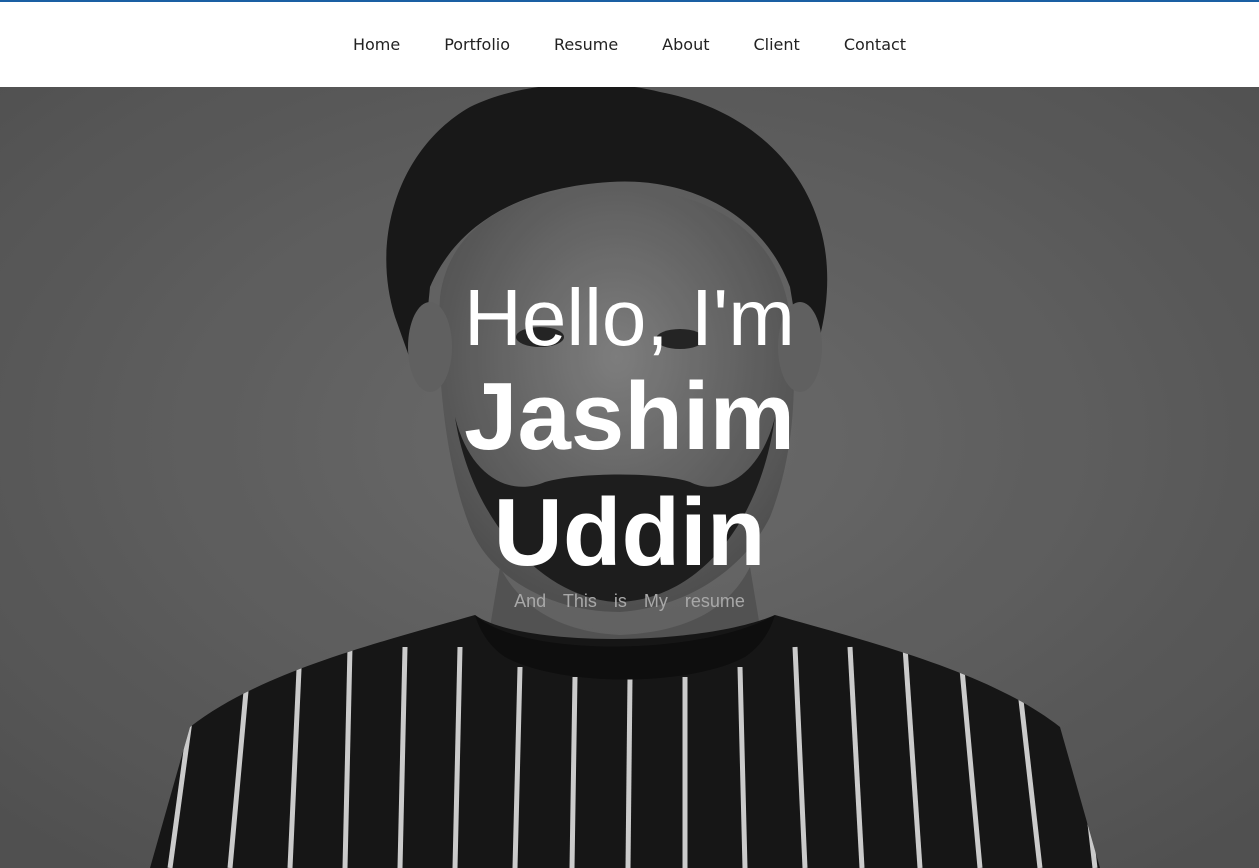 The width and height of the screenshot is (1259, 868). I want to click on hero-tagline: And This is My resume, so click(629, 601).